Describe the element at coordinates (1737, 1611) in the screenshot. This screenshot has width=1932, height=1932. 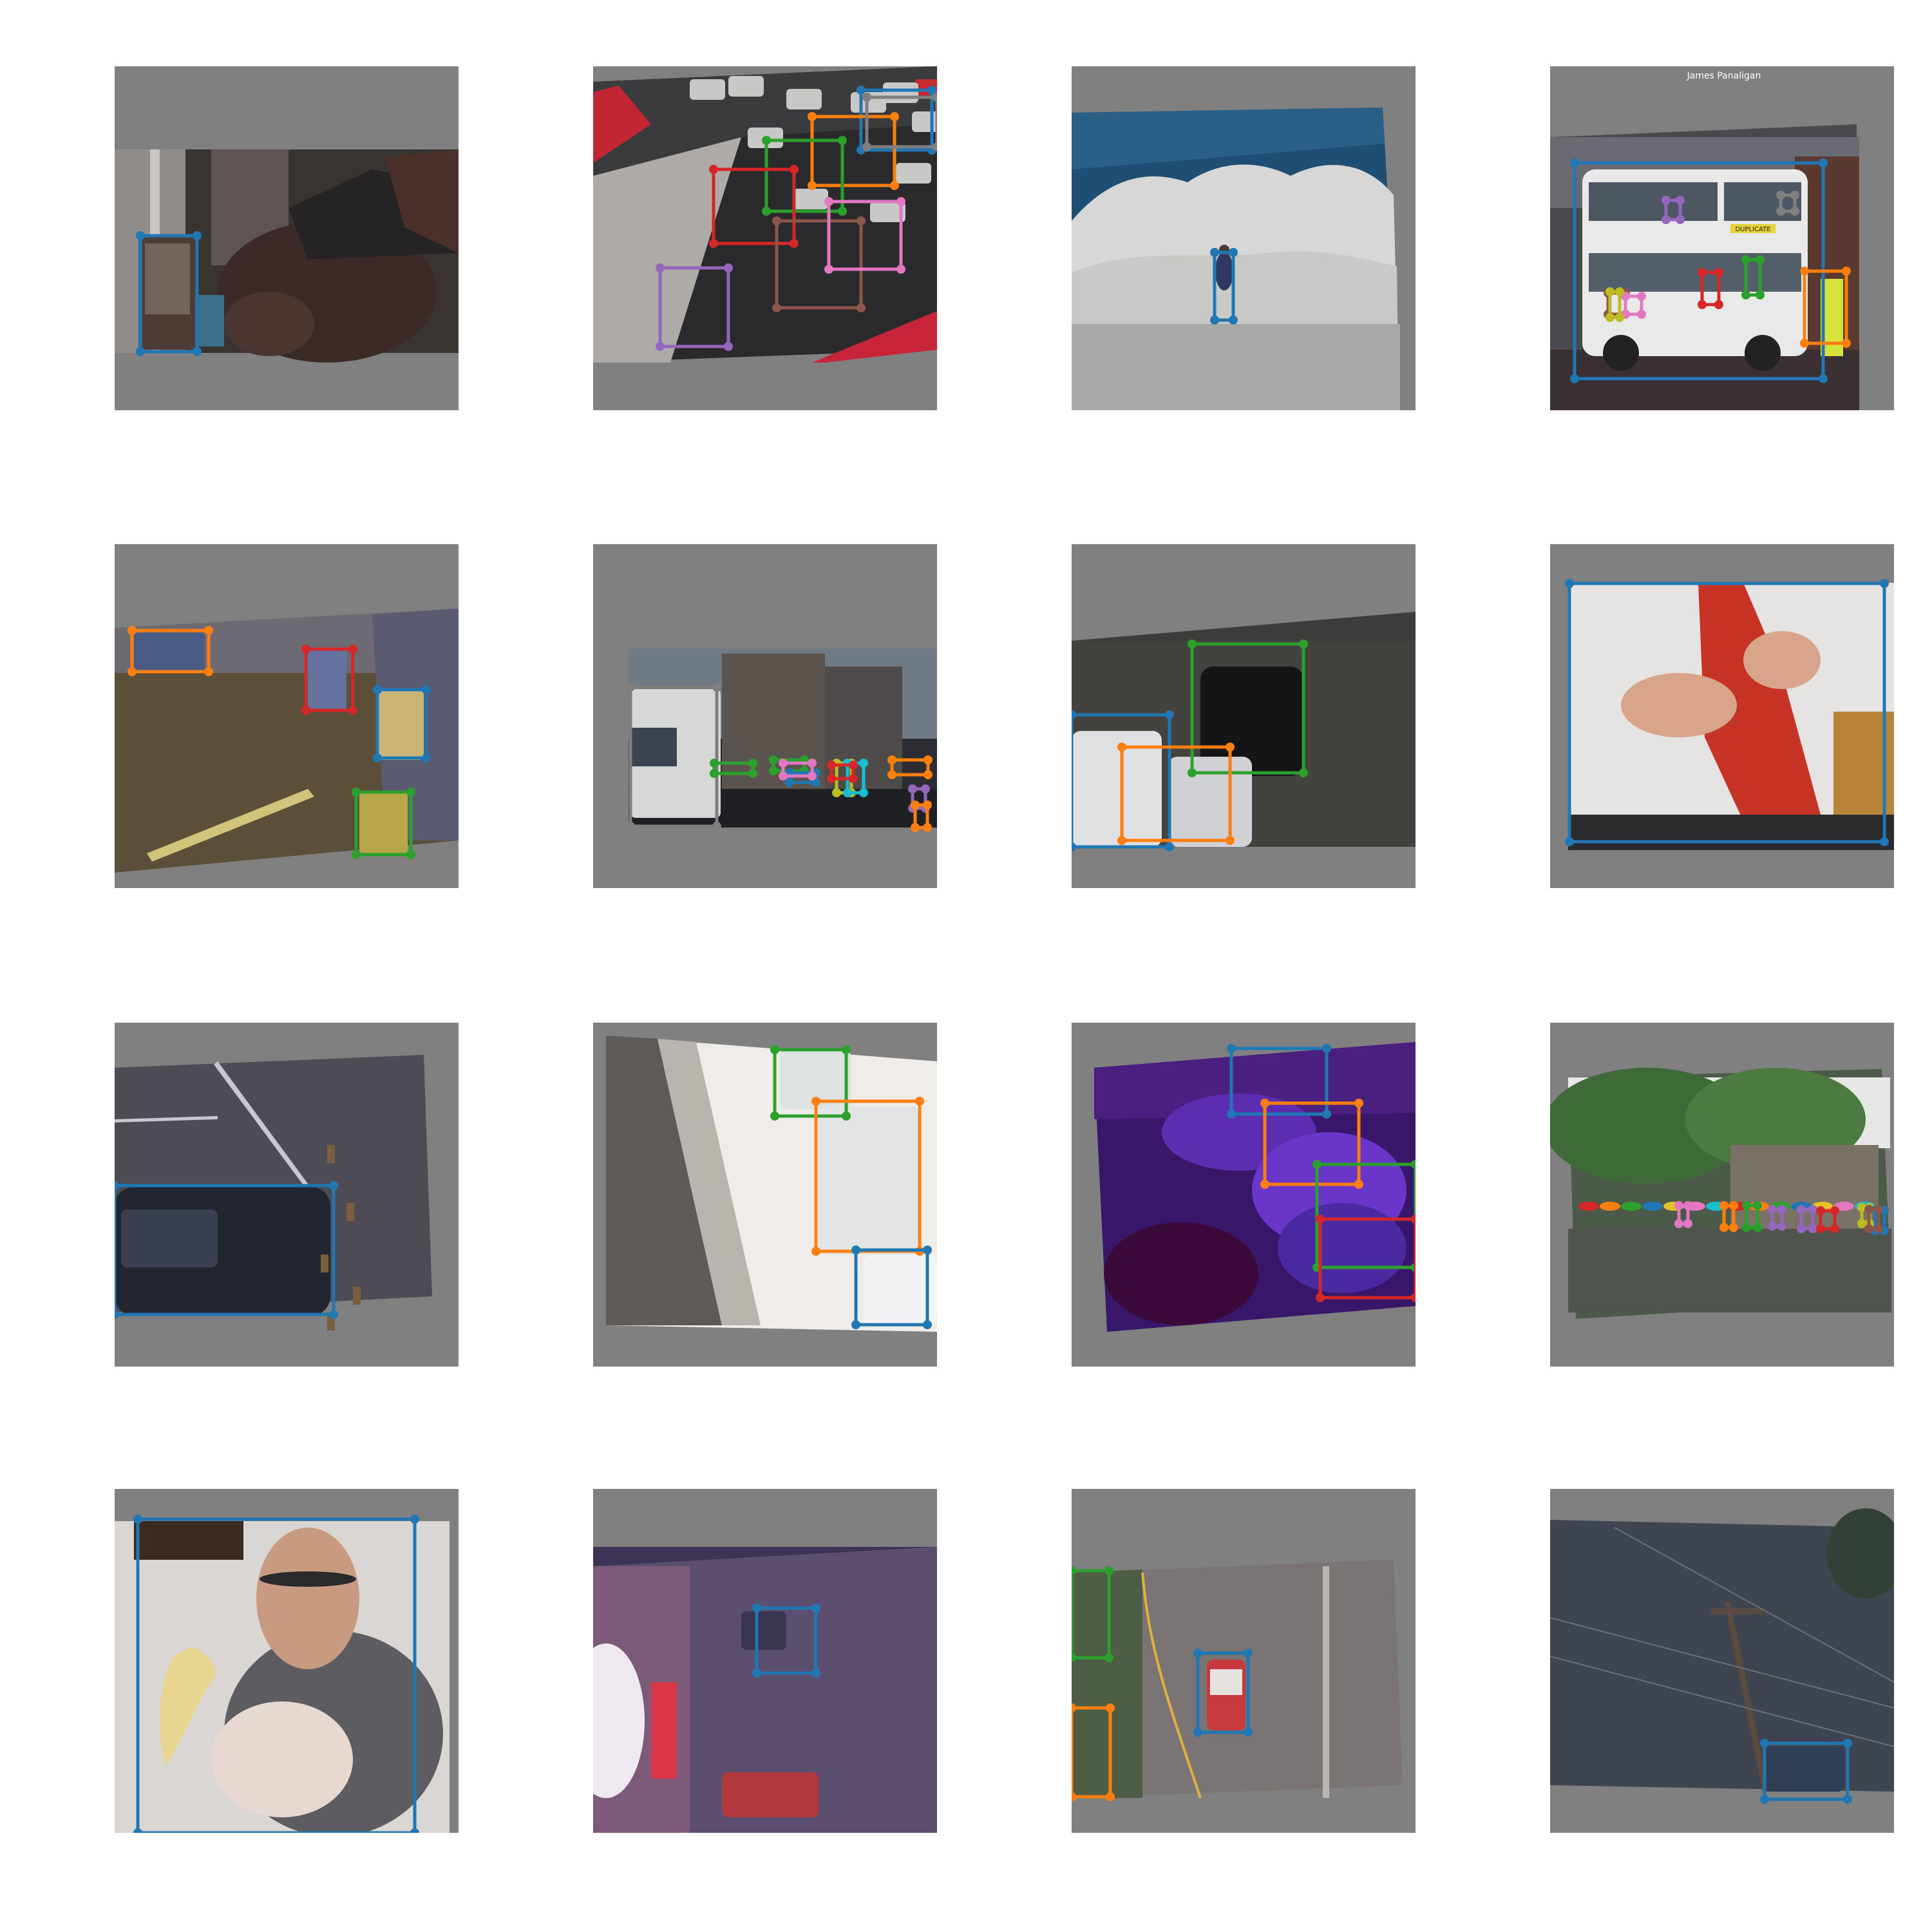
I see `crossarm` at that location.